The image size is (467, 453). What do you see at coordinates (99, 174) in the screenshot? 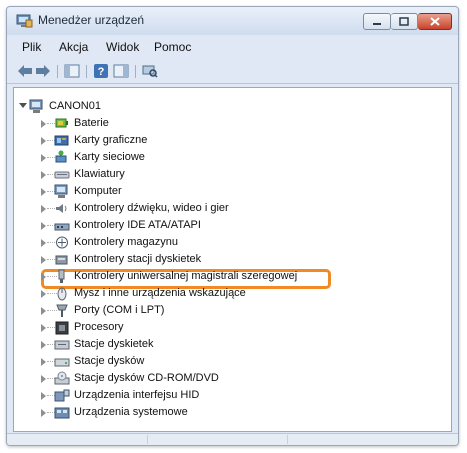
I see `tree-item-label: Klawiatury` at bounding box center [99, 174].